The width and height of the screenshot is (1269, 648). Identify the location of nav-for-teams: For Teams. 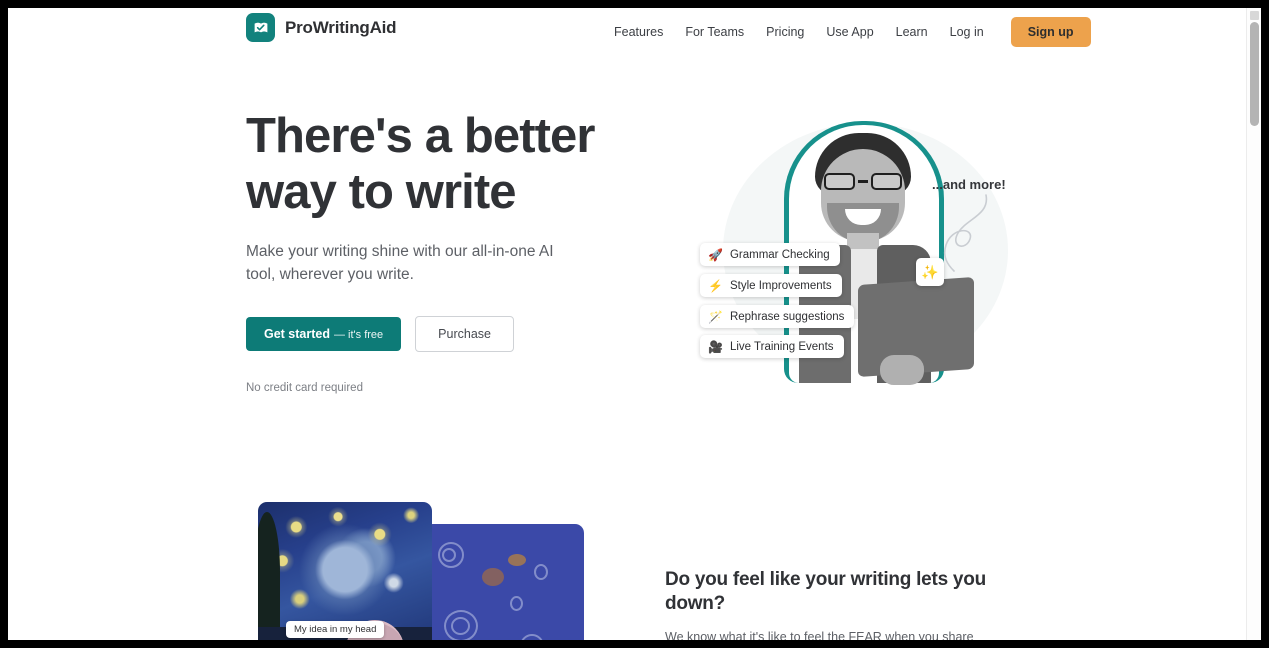
(714, 32).